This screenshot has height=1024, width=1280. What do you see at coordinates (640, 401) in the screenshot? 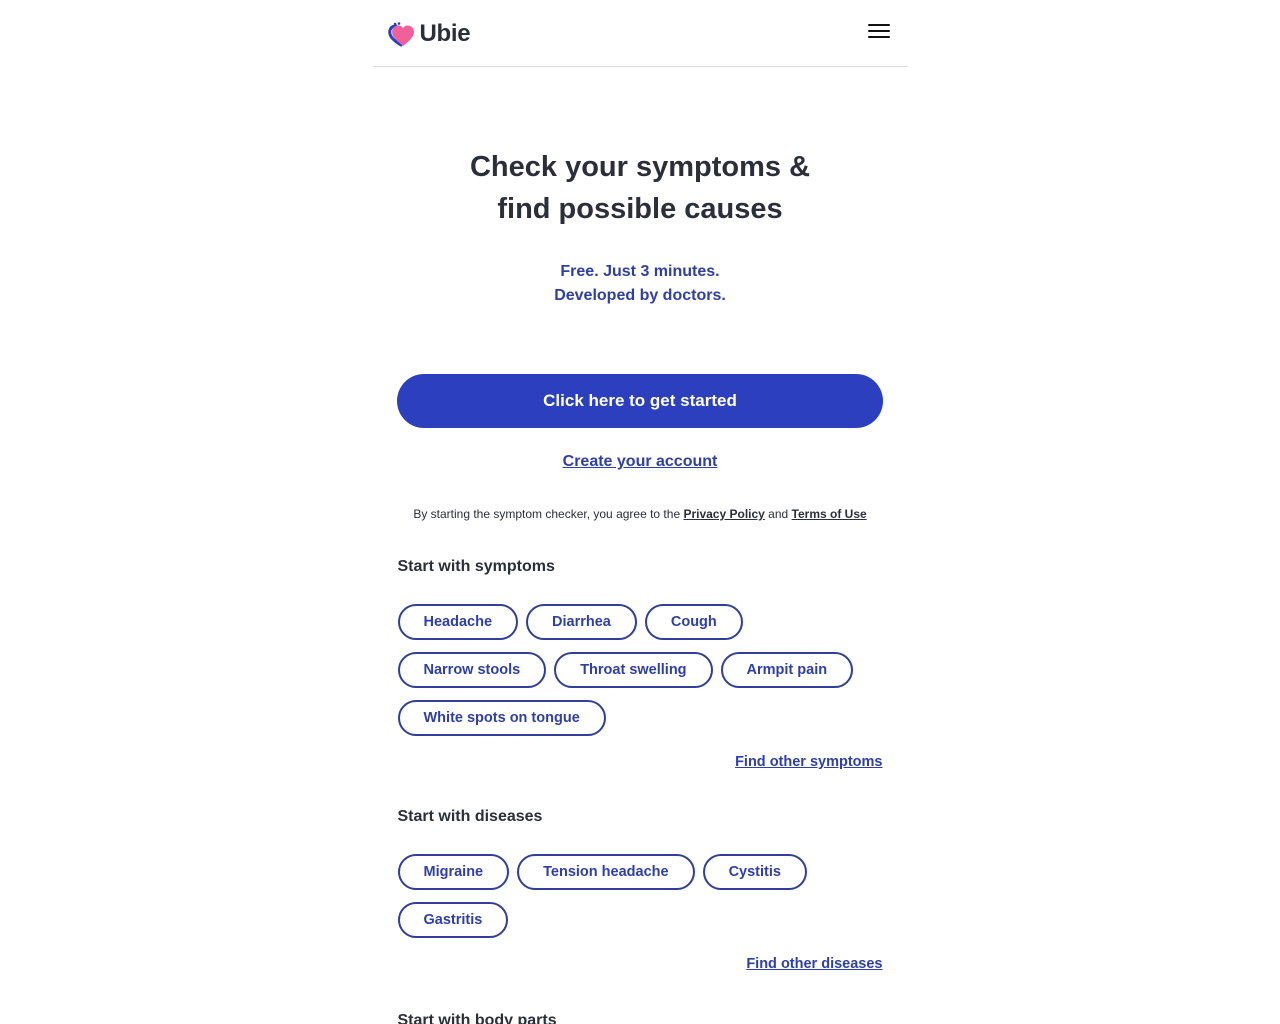
I see `get-started-button: Click here to get started` at bounding box center [640, 401].